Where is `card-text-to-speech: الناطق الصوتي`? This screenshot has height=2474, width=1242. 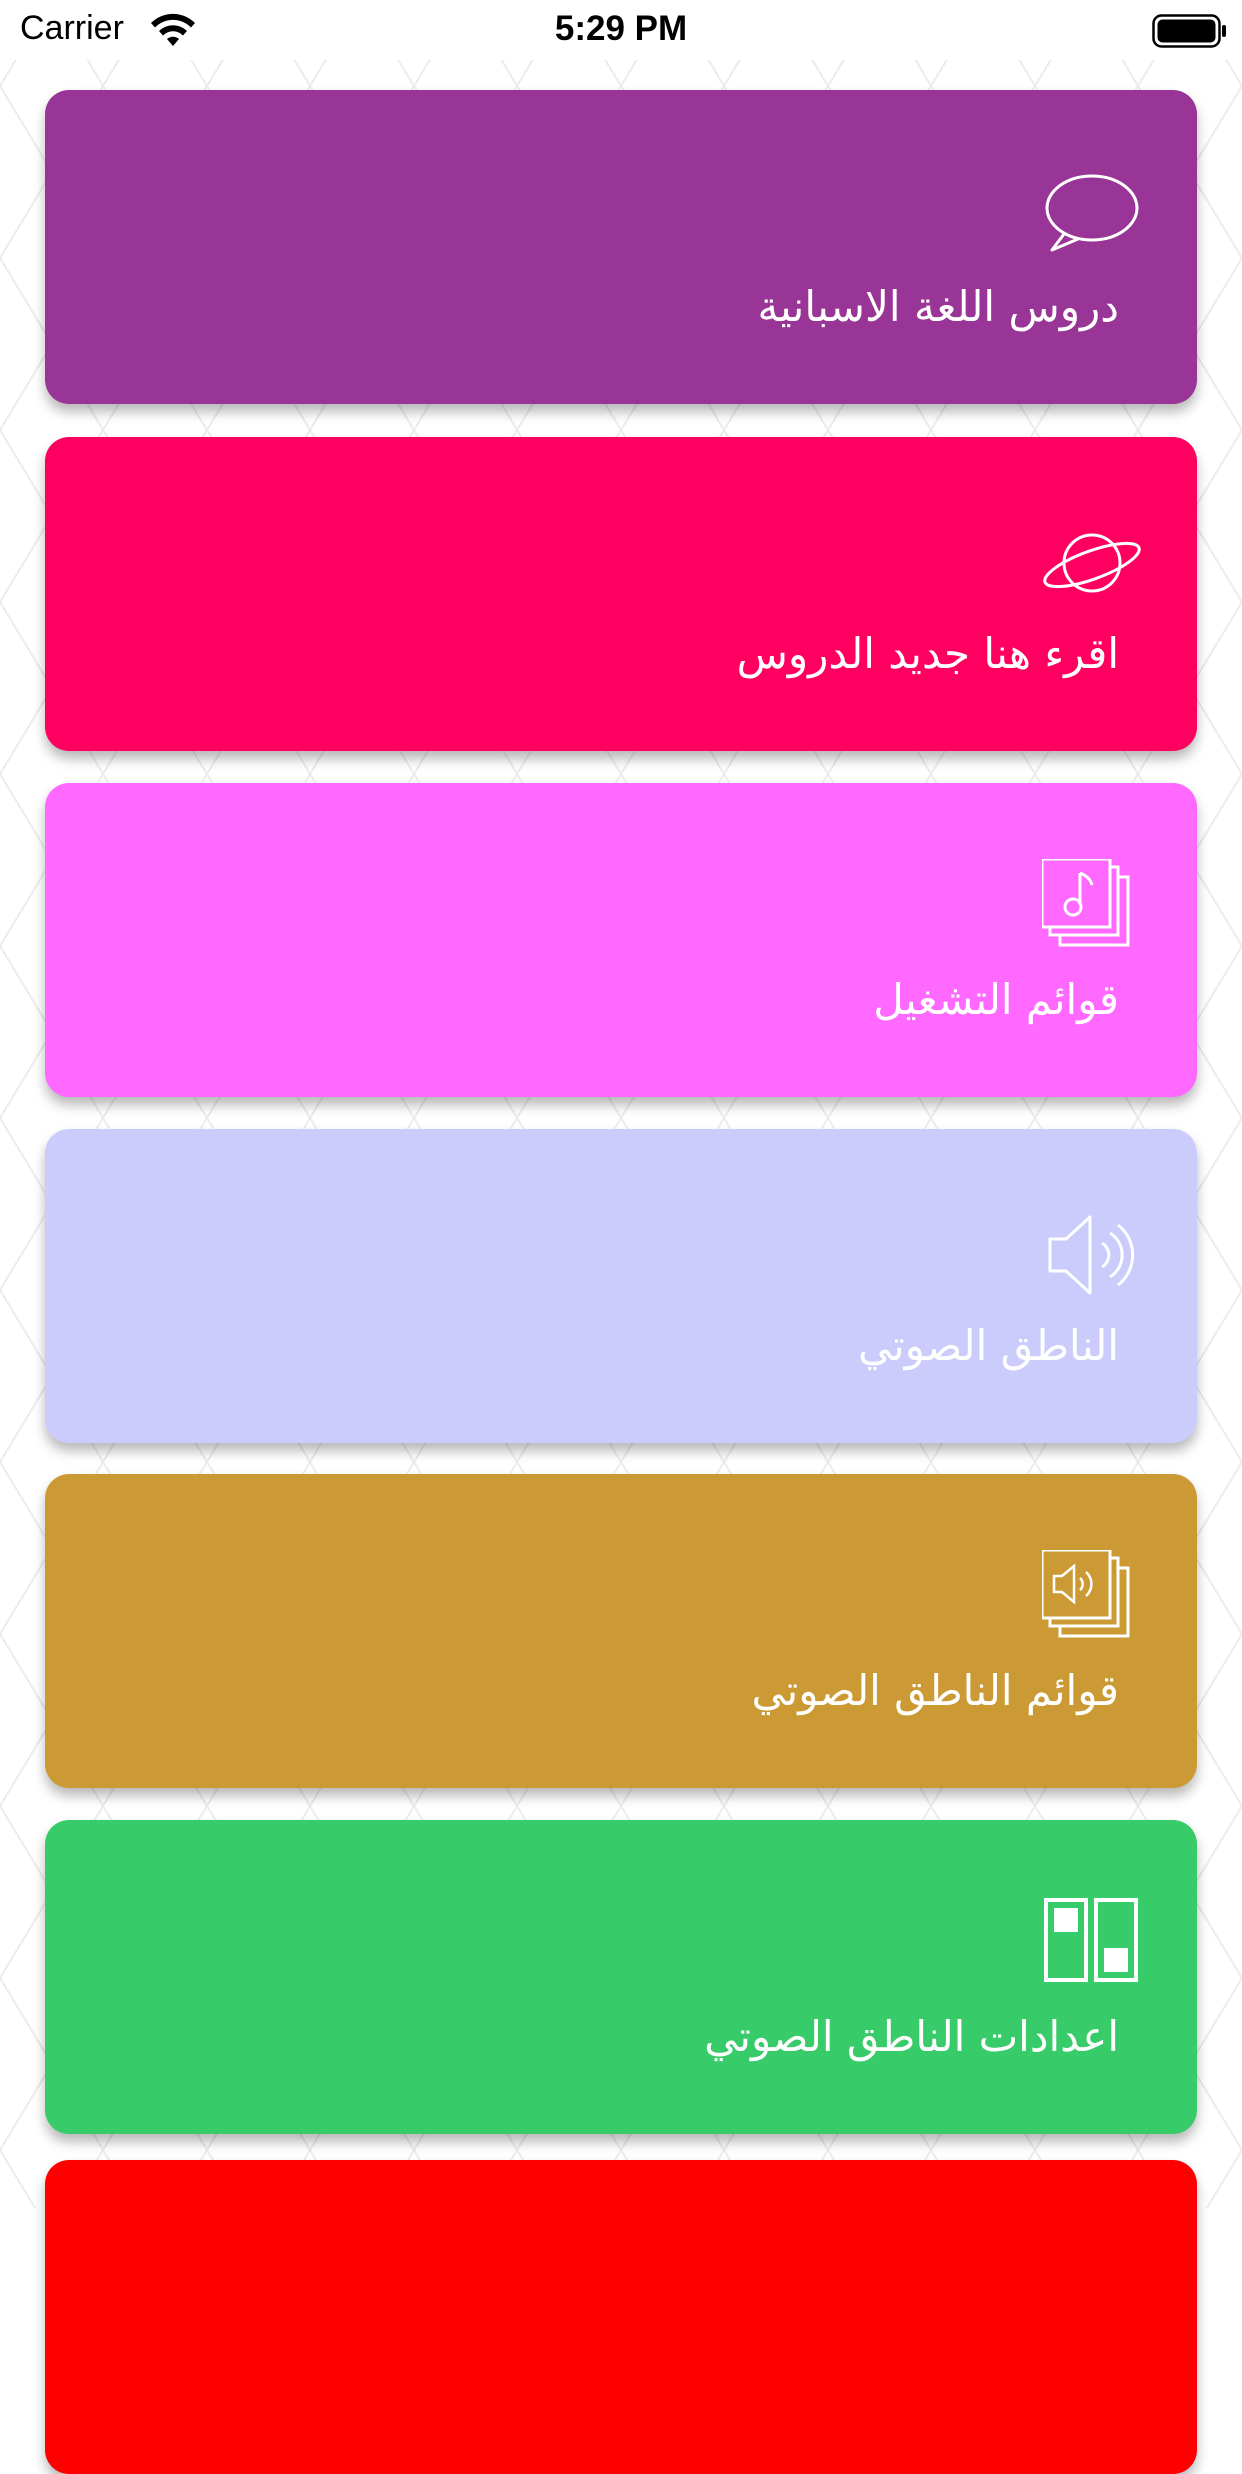 card-text-to-speech: الناطق الصوتي is located at coordinates (621, 1286).